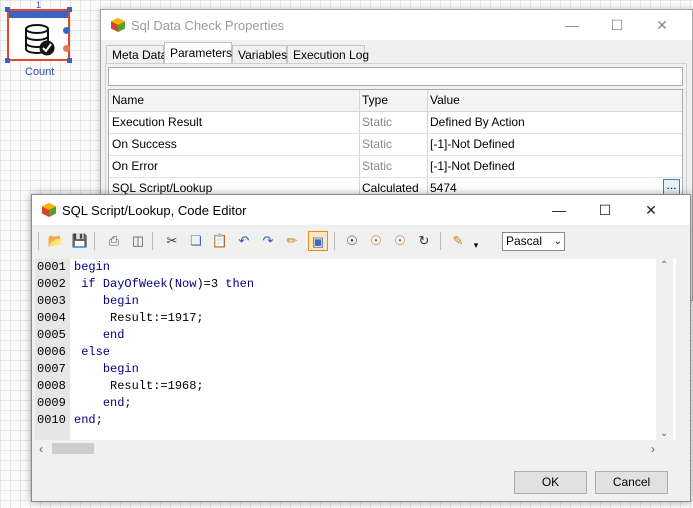  What do you see at coordinates (220, 241) in the screenshot?
I see `paste-icon: 📋` at bounding box center [220, 241].